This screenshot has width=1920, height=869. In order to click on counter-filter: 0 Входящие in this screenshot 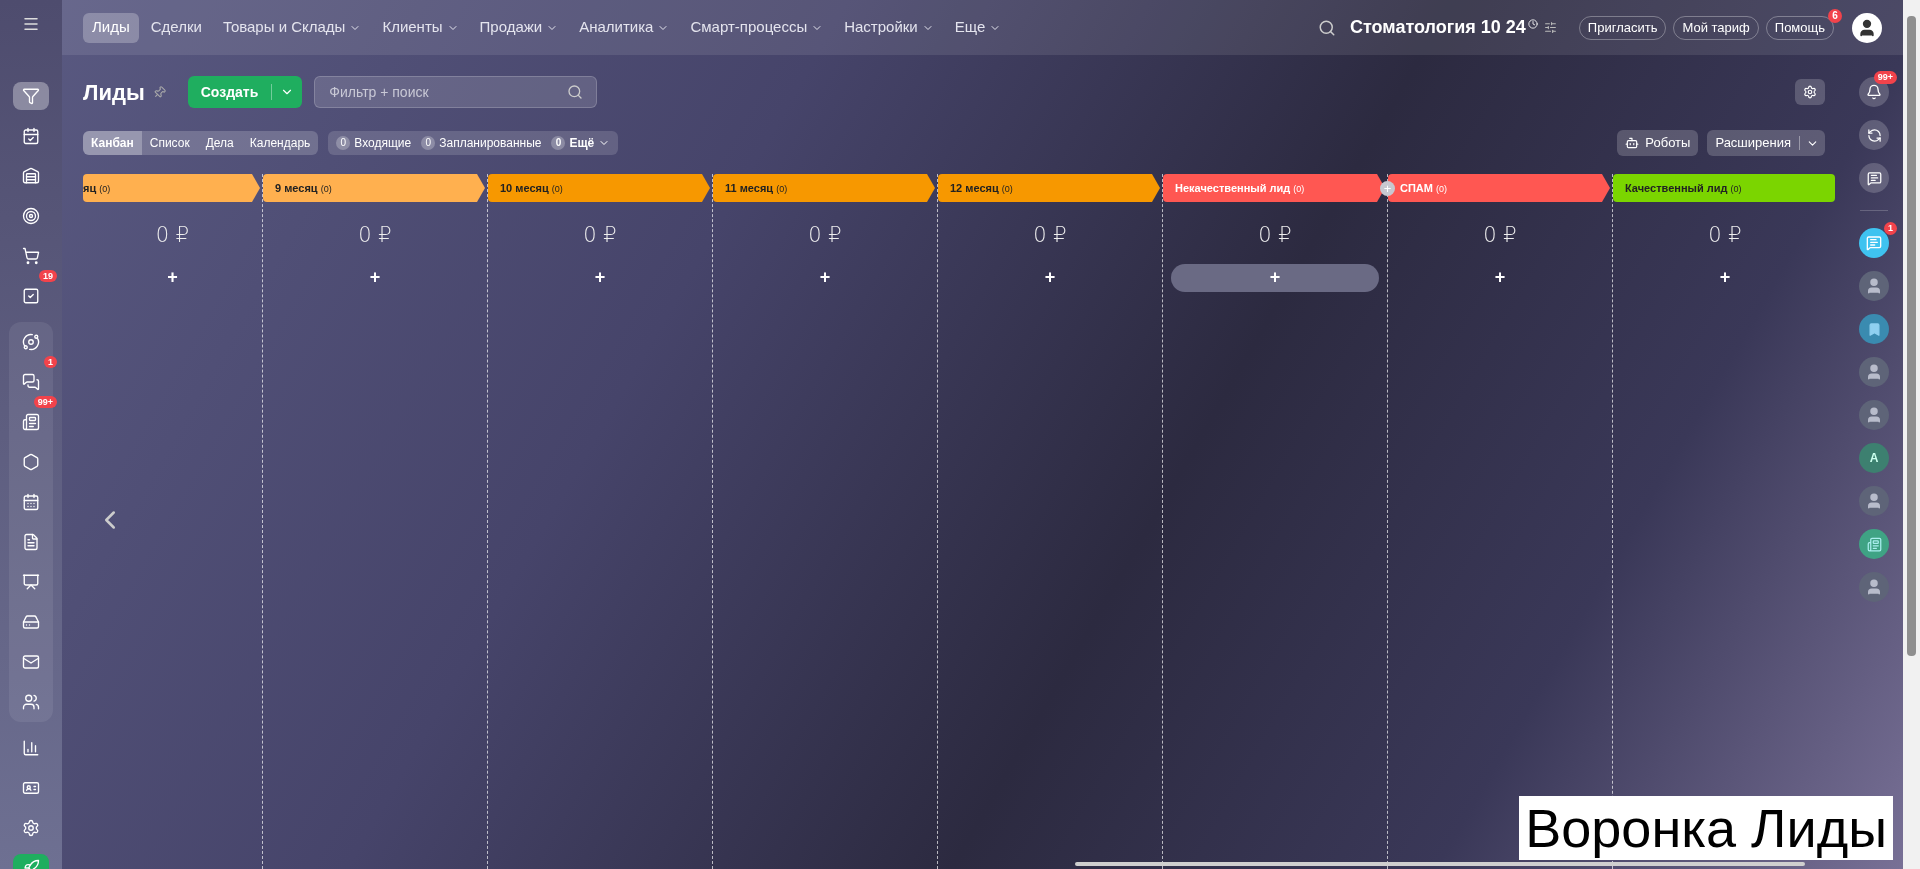, I will do `click(374, 143)`.